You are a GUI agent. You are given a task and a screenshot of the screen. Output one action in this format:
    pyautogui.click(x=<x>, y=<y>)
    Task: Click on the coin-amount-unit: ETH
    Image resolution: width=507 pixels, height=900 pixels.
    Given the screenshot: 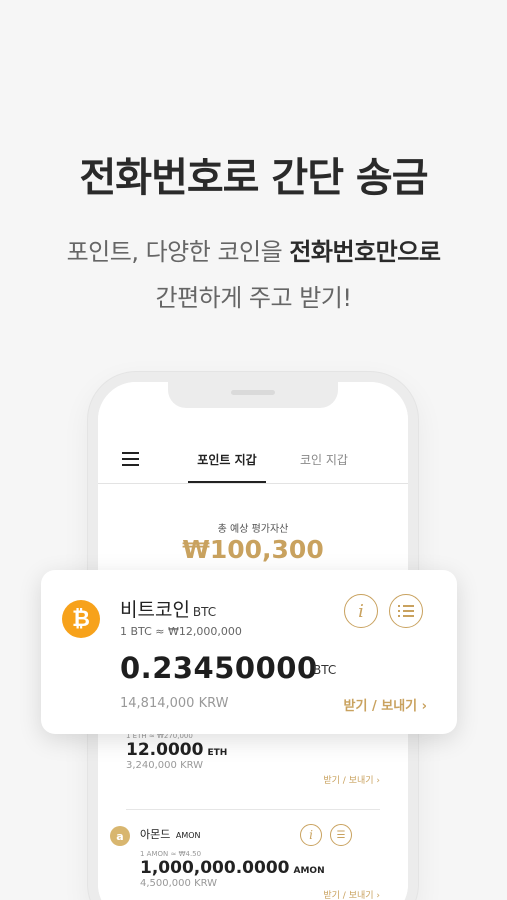 What is the action you would take?
    pyautogui.click(x=217, y=753)
    